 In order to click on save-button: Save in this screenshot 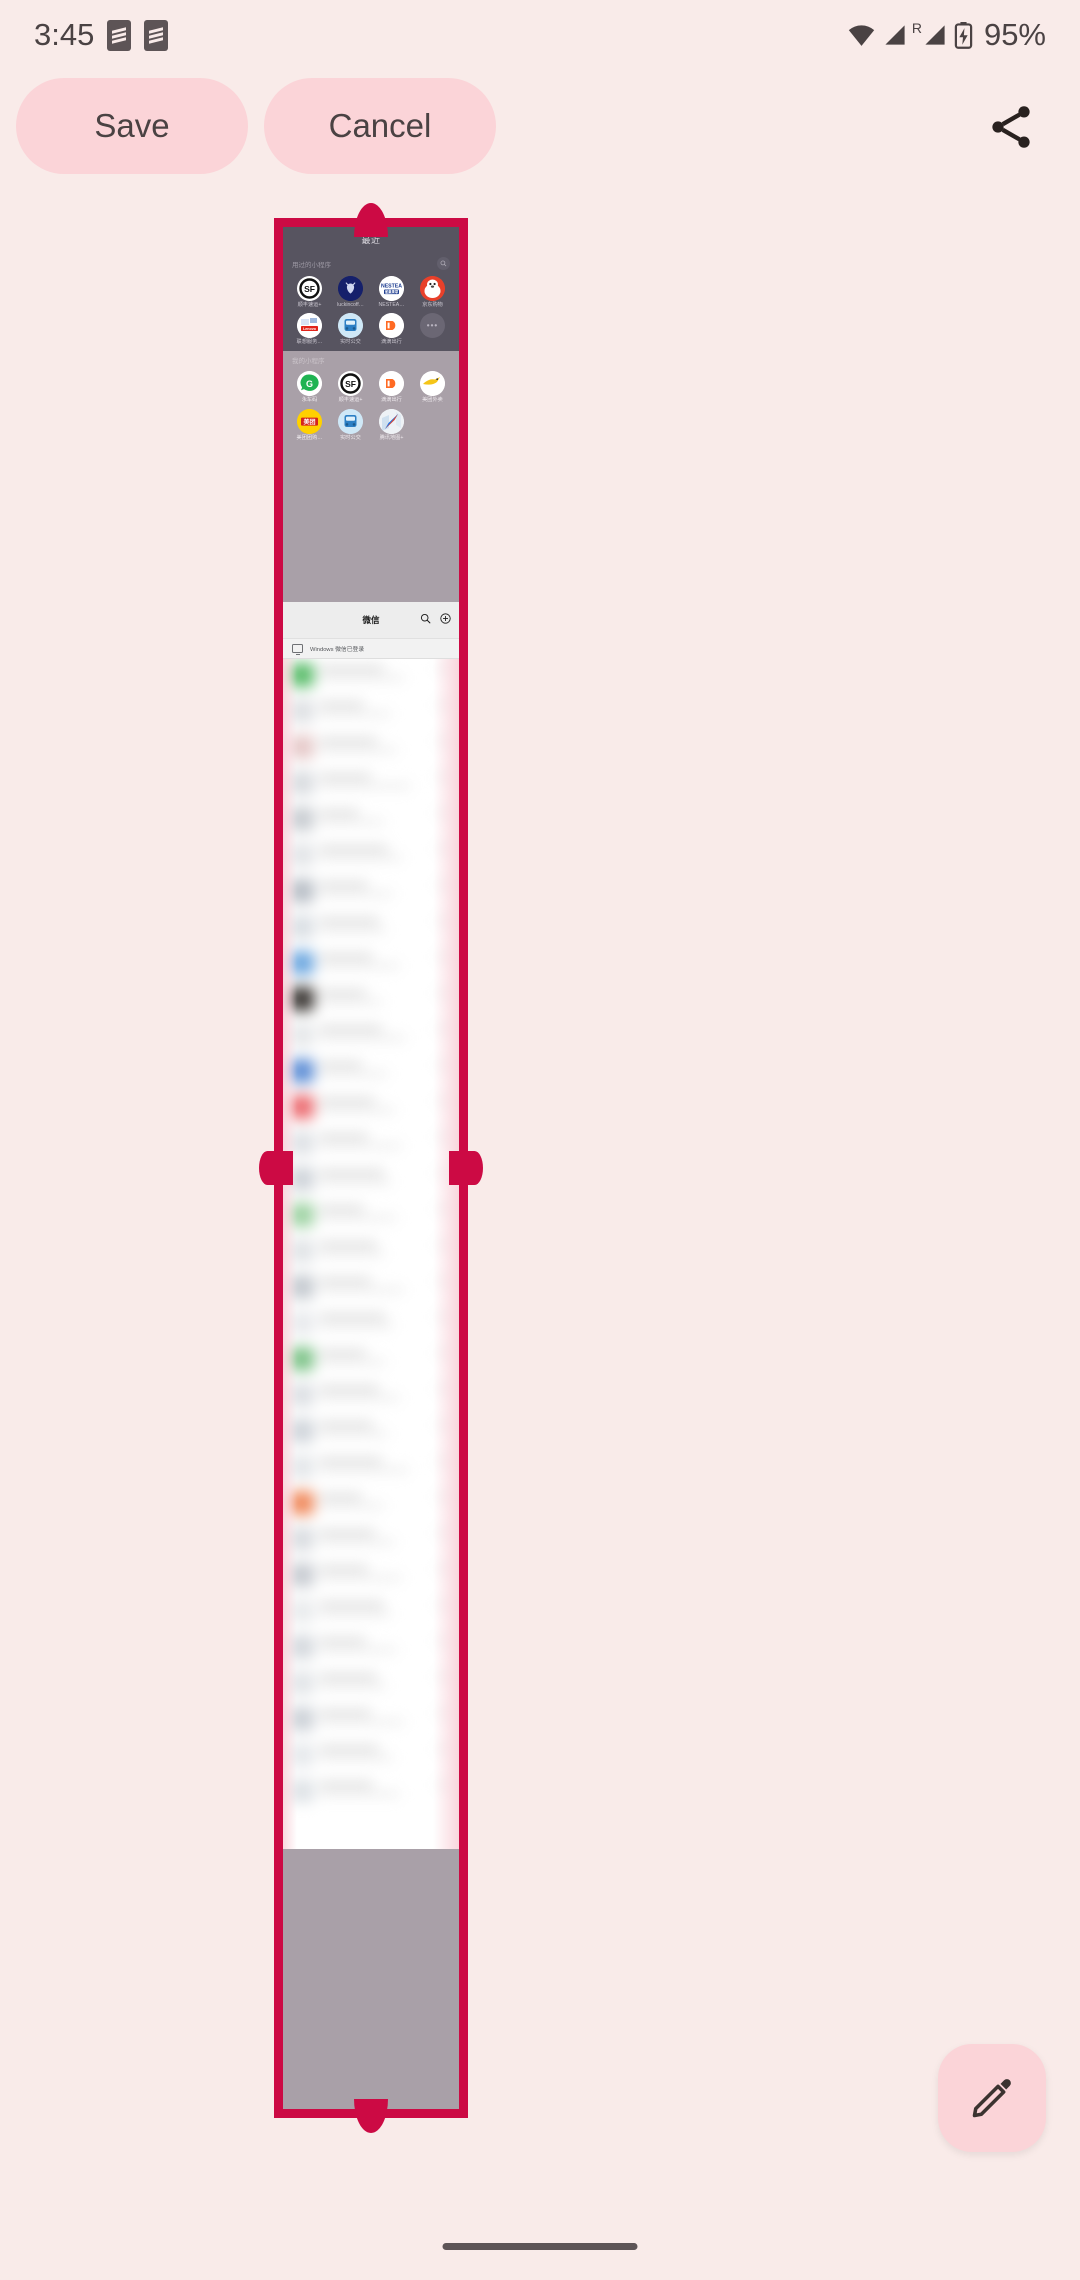, I will do `click(132, 126)`.